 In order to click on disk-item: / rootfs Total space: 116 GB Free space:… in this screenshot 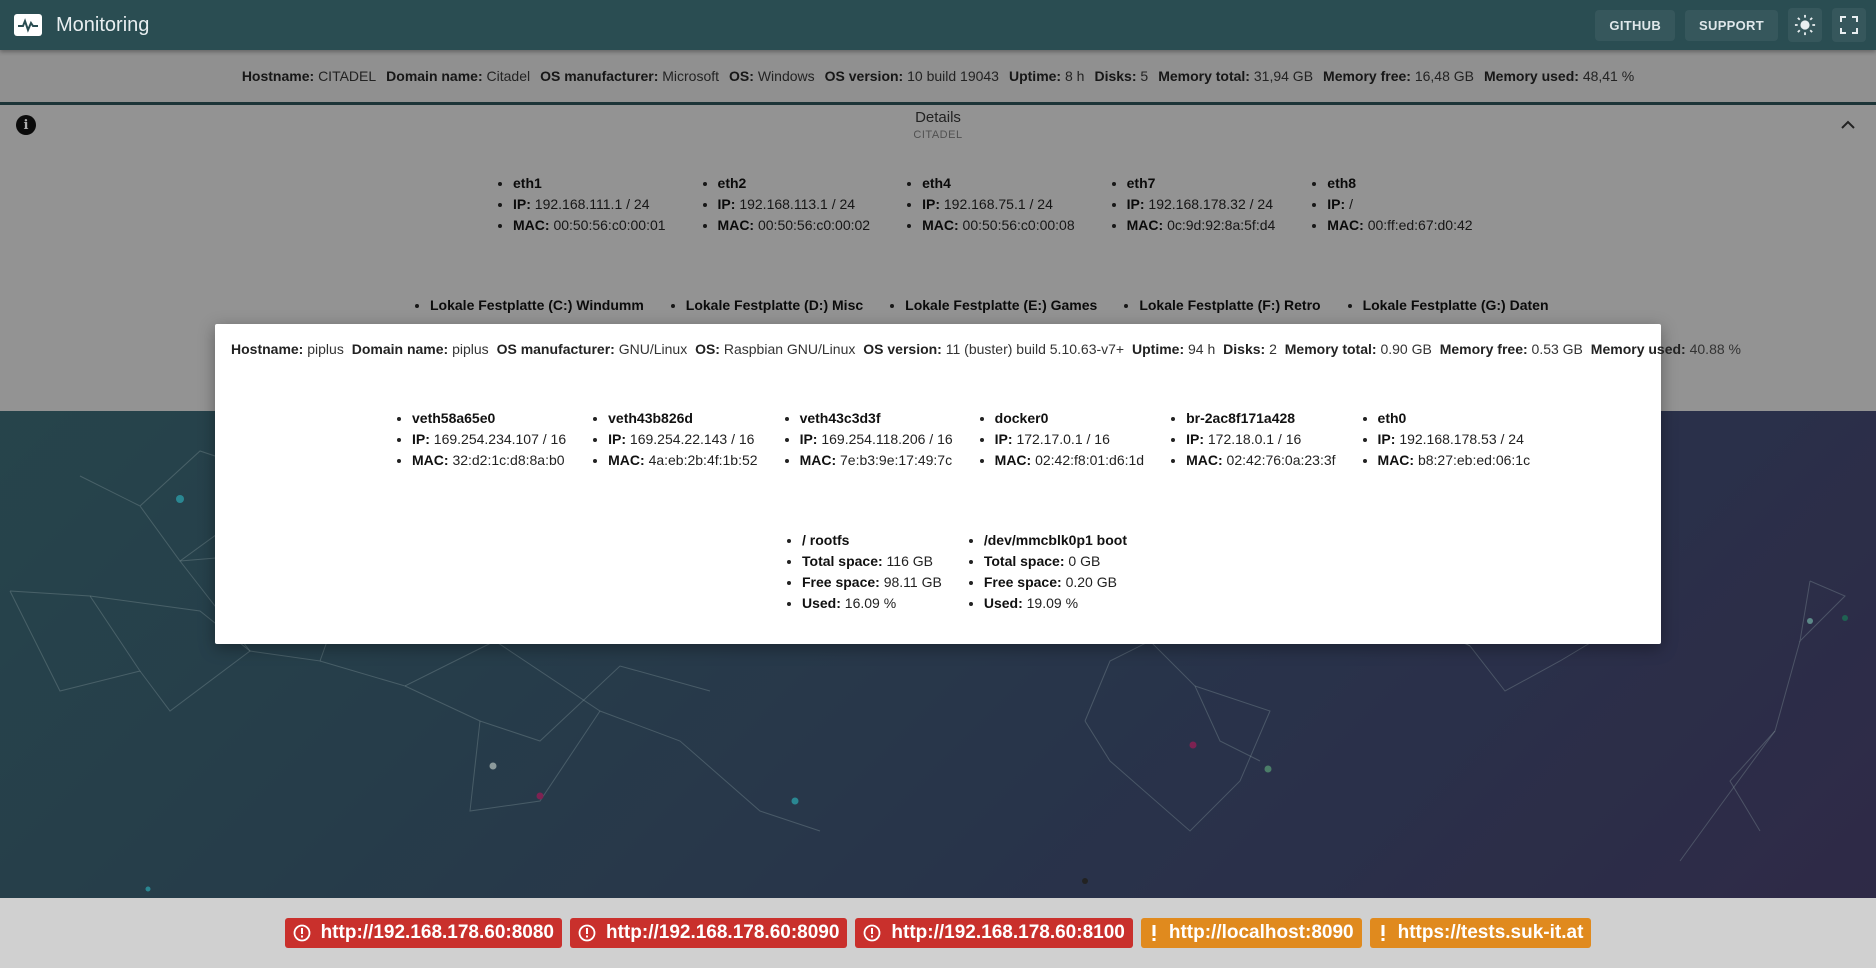, I will do `click(863, 572)`.